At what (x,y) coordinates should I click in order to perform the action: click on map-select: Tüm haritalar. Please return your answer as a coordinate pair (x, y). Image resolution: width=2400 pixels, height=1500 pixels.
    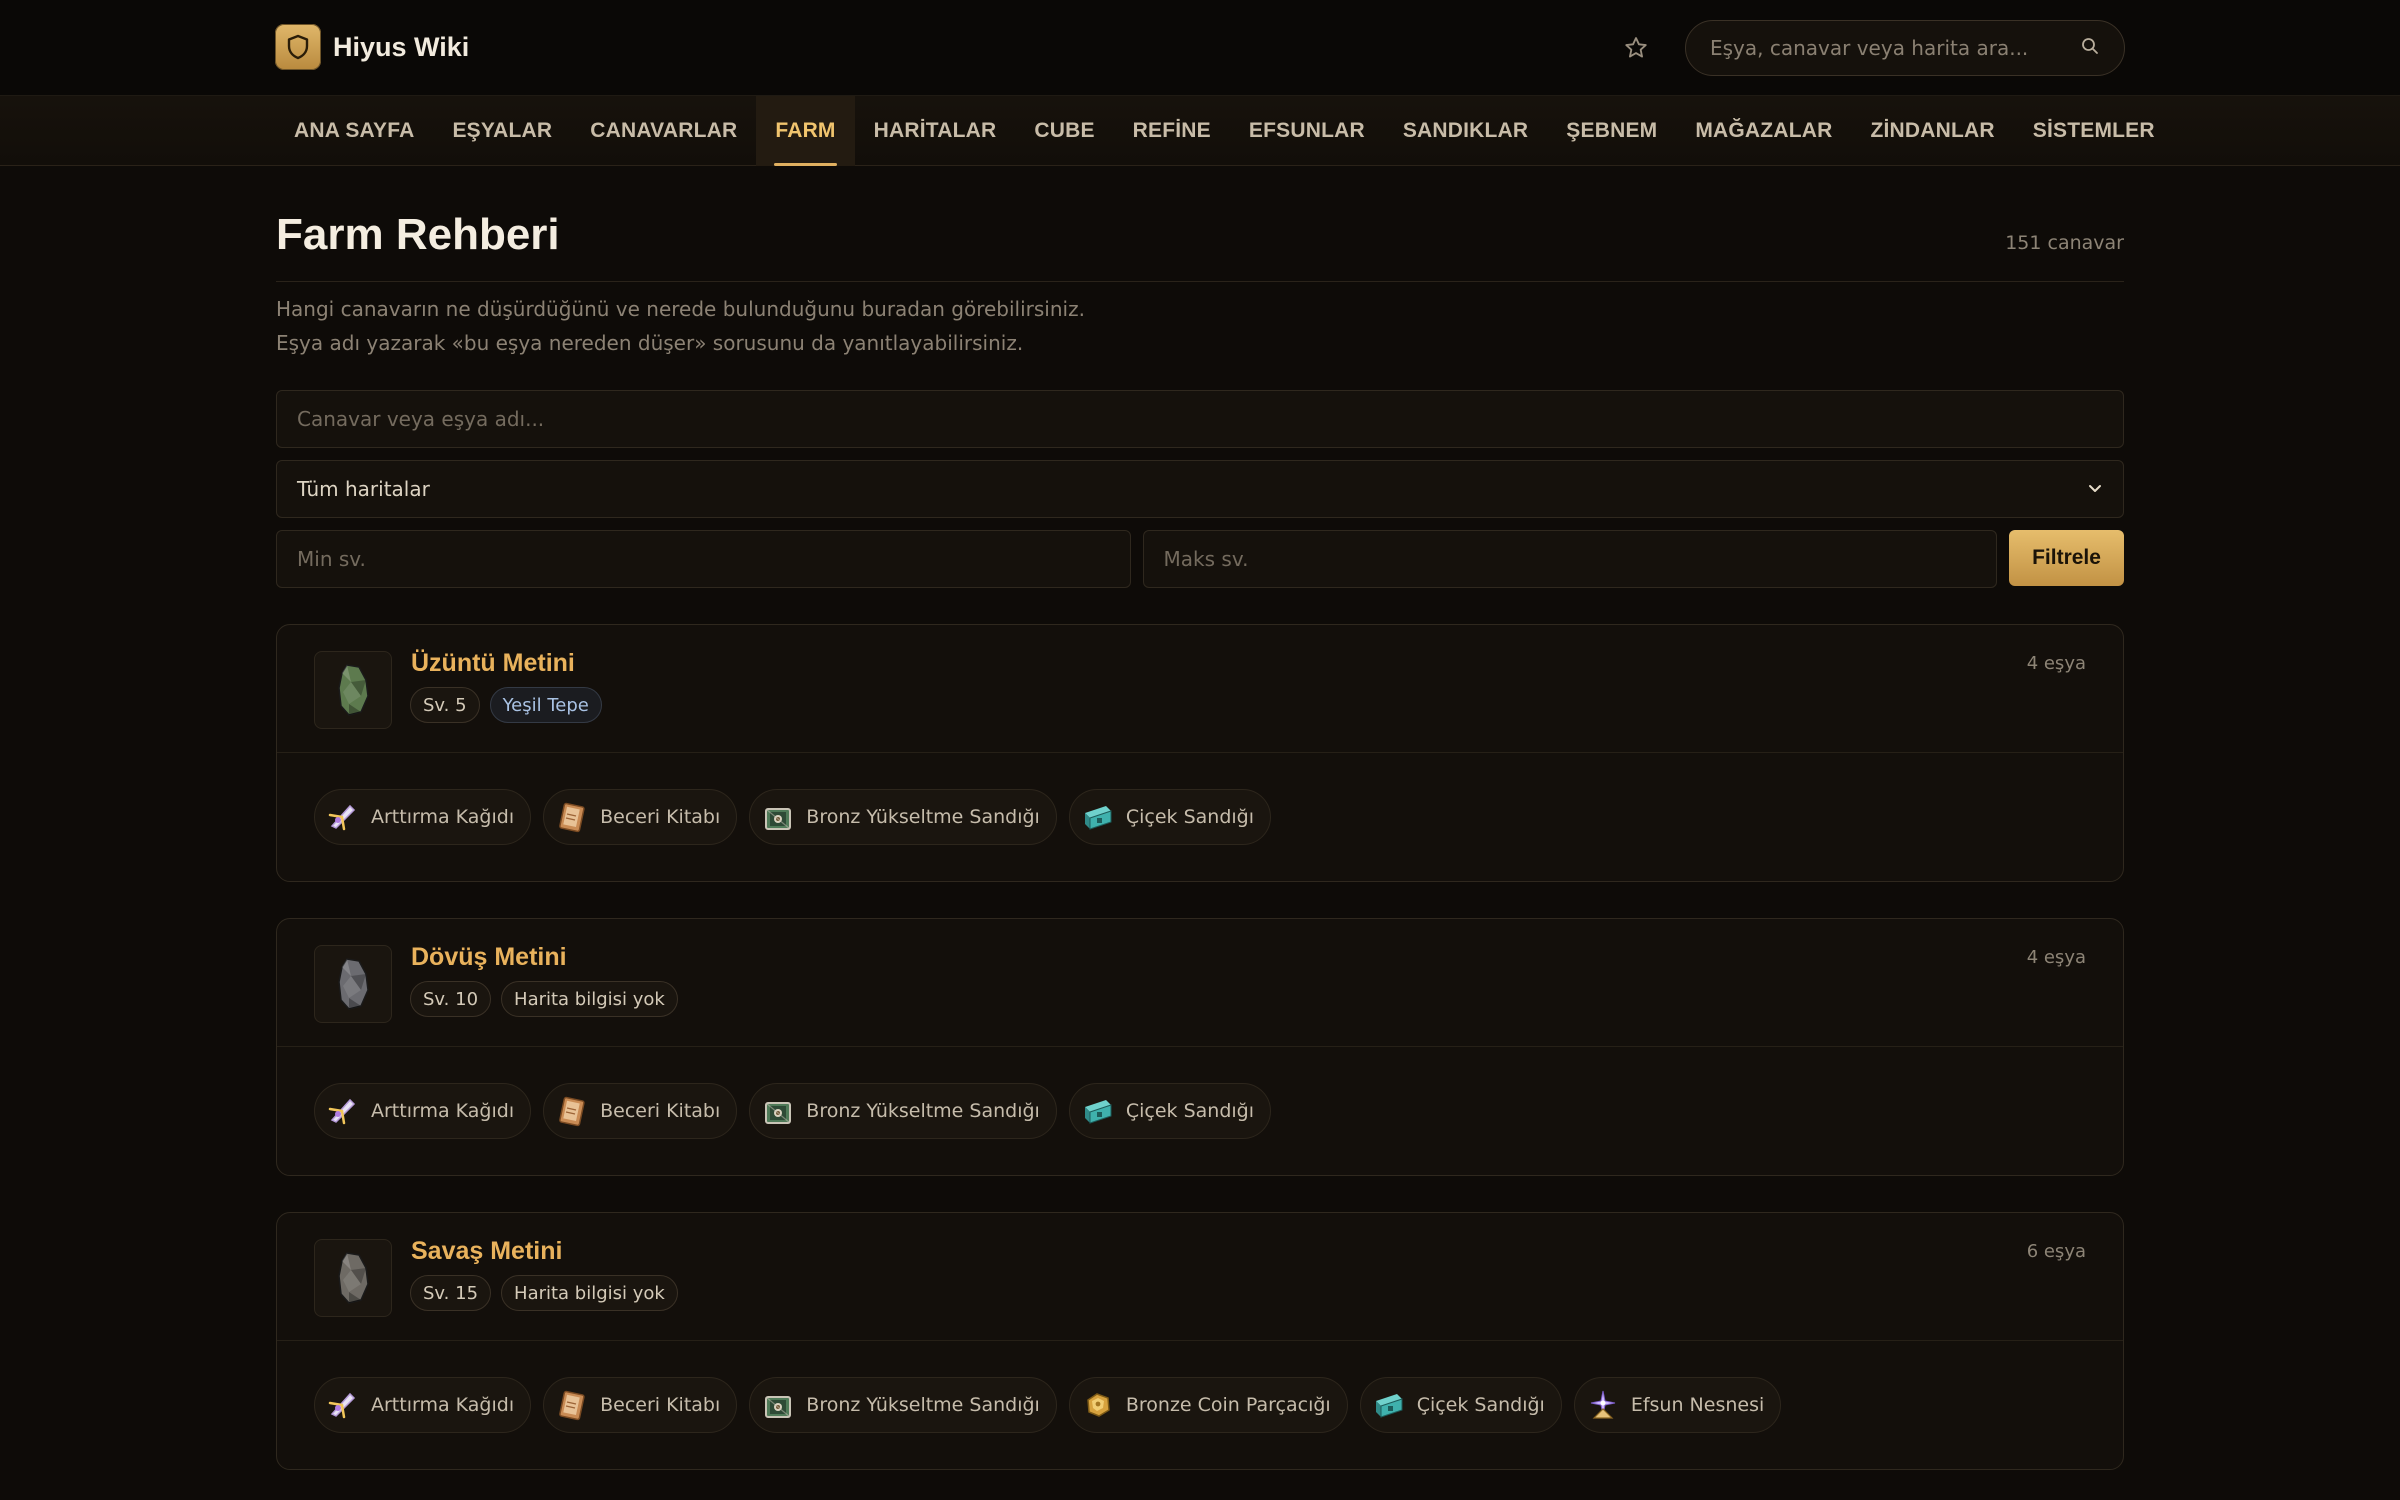
    Looking at the image, I should click on (1200, 489).